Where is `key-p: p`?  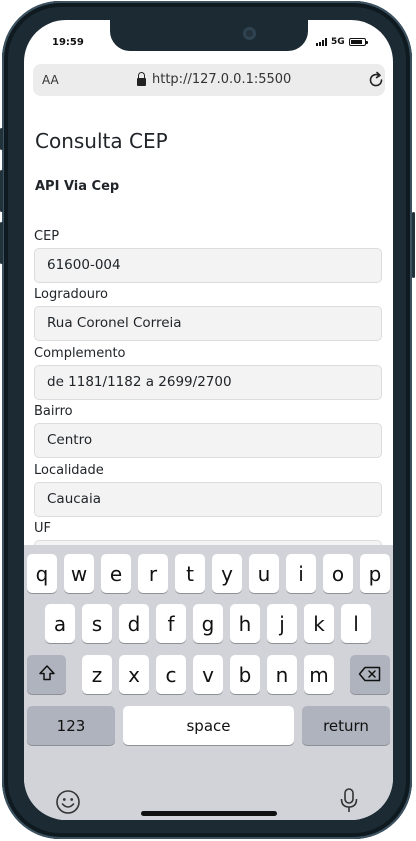 key-p: p is located at coordinates (375, 573).